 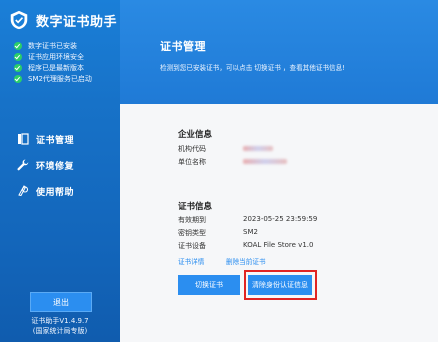 What do you see at coordinates (192, 149) in the screenshot?
I see `org-code-label: 机构代码` at bounding box center [192, 149].